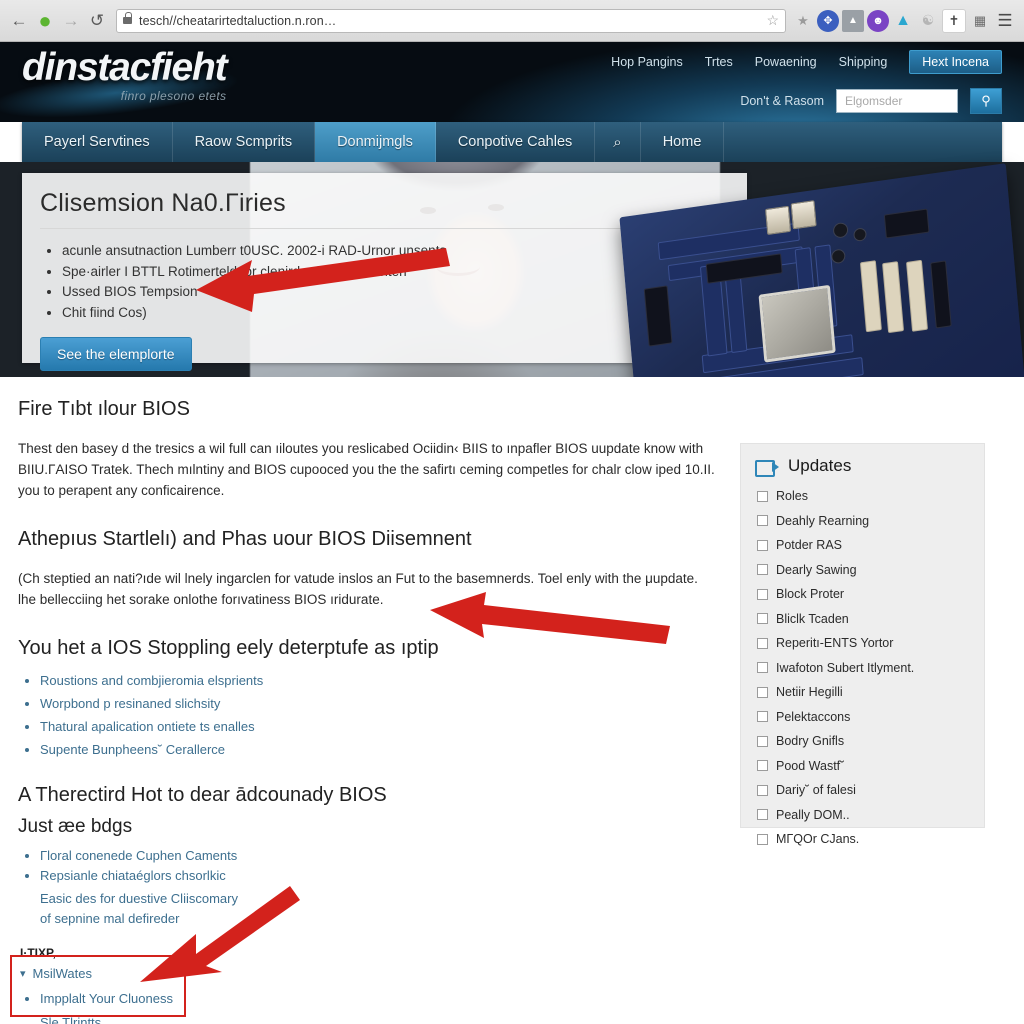 The width and height of the screenshot is (1024, 1024). I want to click on list-item: Roles, so click(862, 496).